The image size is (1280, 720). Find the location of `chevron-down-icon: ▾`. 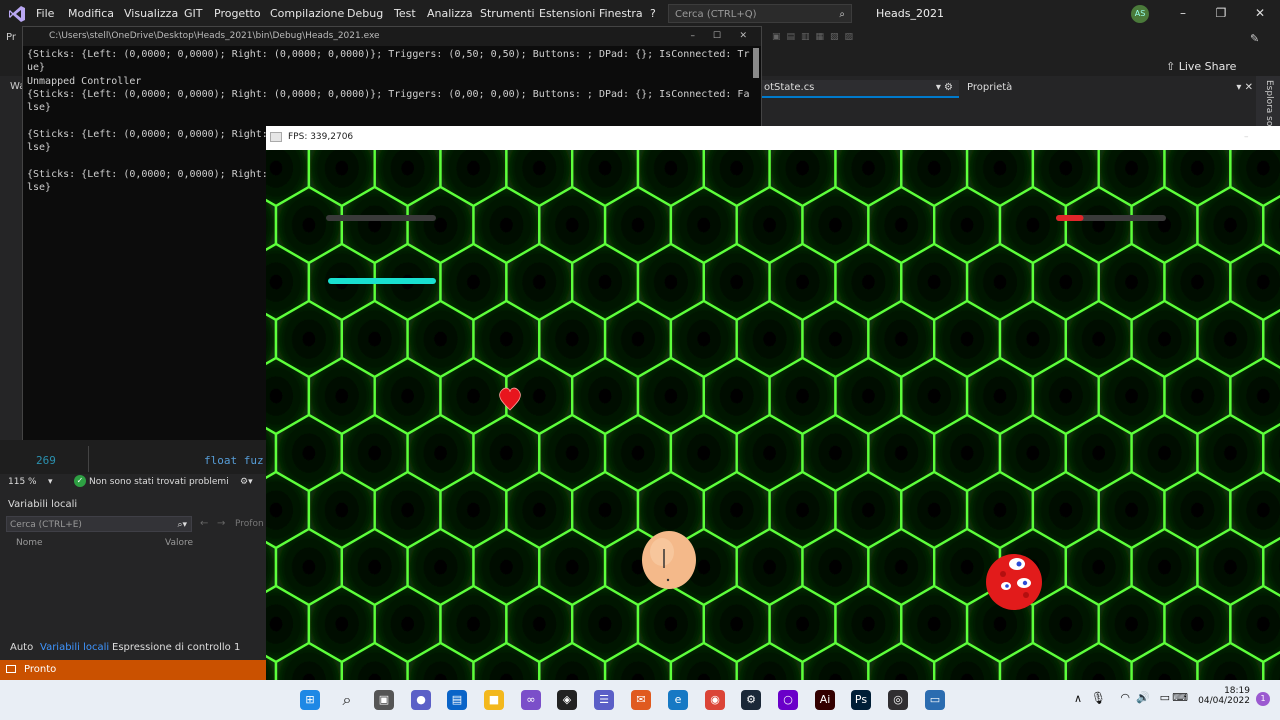

chevron-down-icon: ▾ is located at coordinates (50, 482).